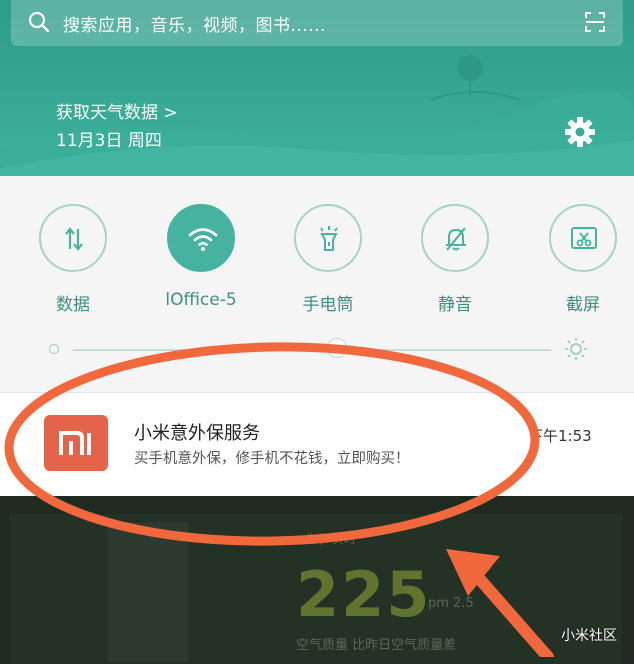  What do you see at coordinates (595, 22) in the screenshot?
I see `scan-icon` at bounding box center [595, 22].